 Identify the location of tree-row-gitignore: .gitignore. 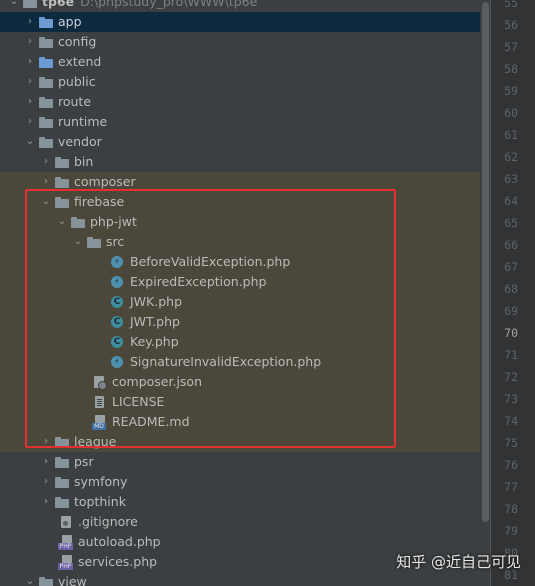
(240, 522).